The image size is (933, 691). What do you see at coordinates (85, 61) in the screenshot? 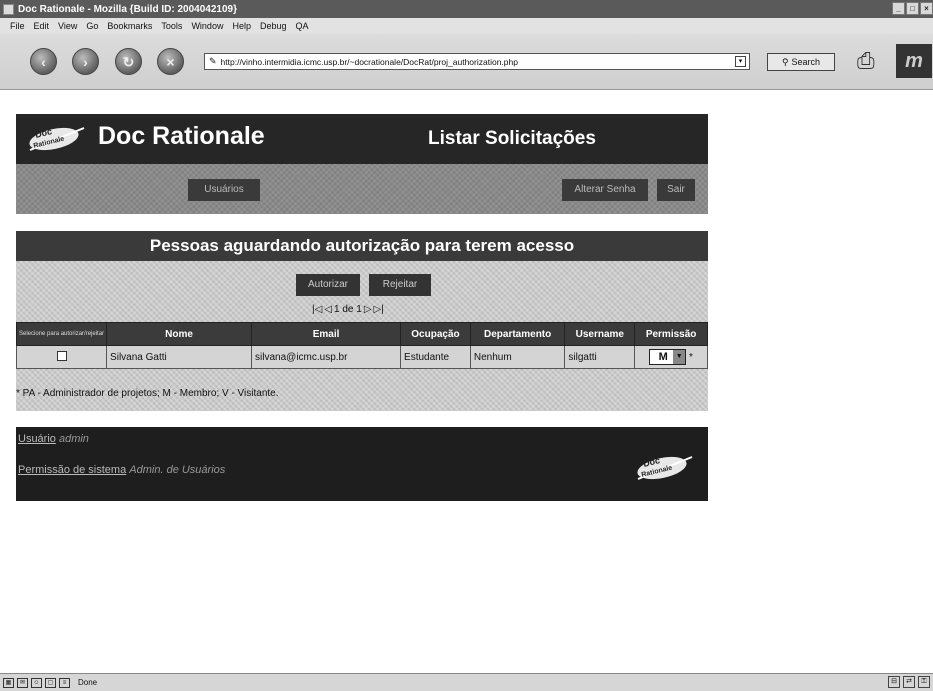
I see `forward-icon: ›` at bounding box center [85, 61].